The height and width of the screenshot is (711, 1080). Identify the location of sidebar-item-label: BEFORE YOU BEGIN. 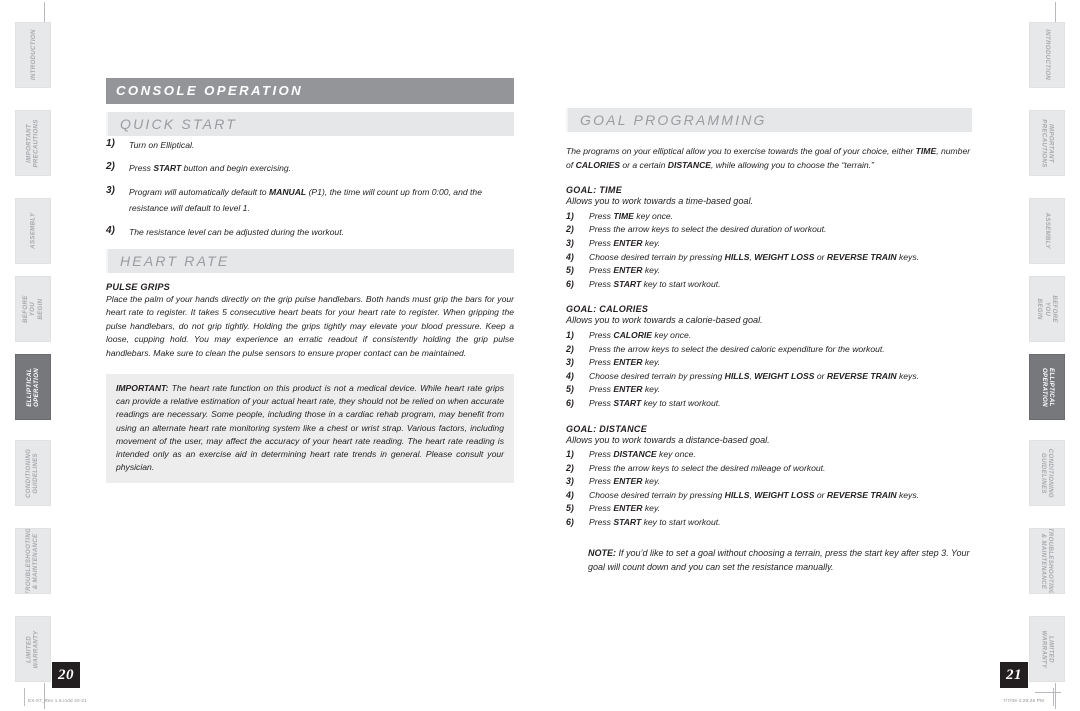
(1047, 309).